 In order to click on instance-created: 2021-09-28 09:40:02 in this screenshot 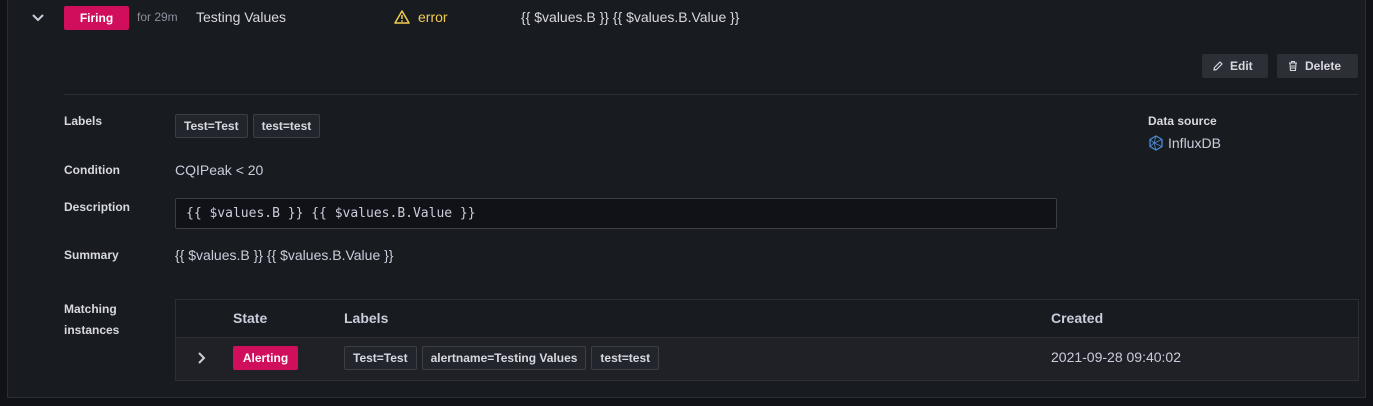, I will do `click(1116, 357)`.